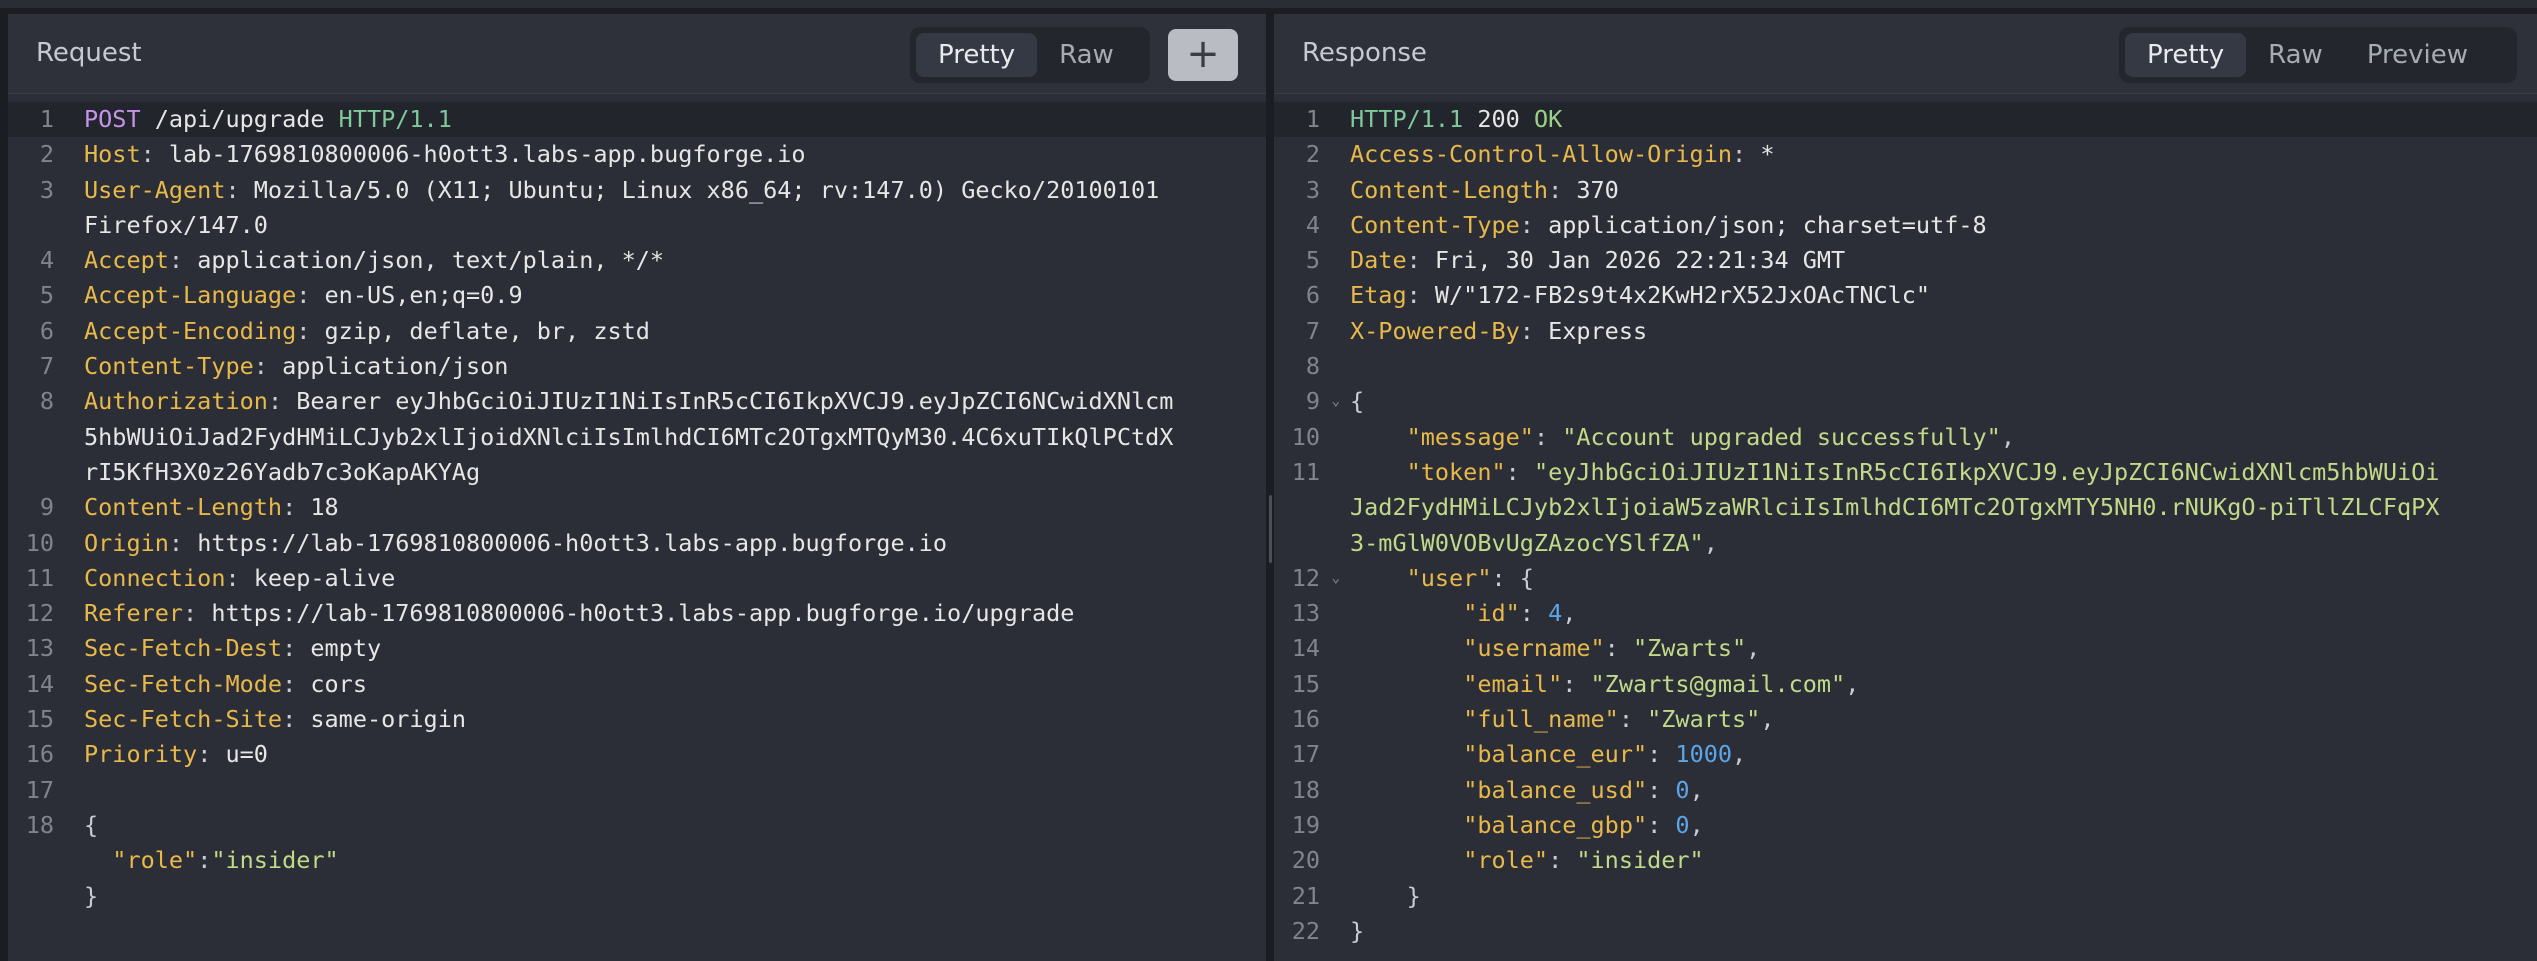 This screenshot has width=2537, height=961. Describe the element at coordinates (2295, 55) in the screenshot. I see `response-tab-raw: Raw` at that location.